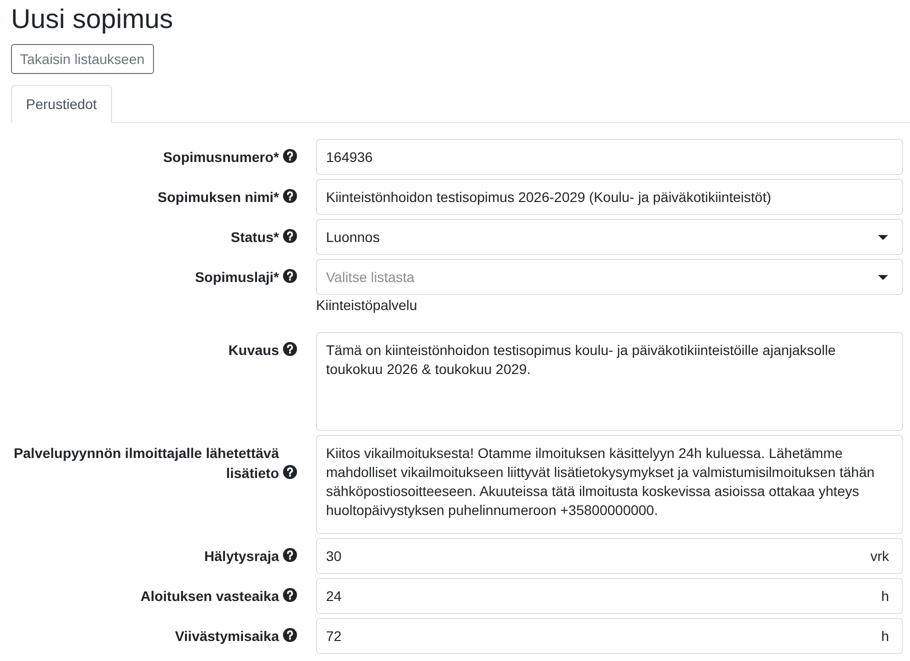 The width and height of the screenshot is (910, 661). What do you see at coordinates (61, 104) in the screenshot?
I see `tab: Perustiedot` at bounding box center [61, 104].